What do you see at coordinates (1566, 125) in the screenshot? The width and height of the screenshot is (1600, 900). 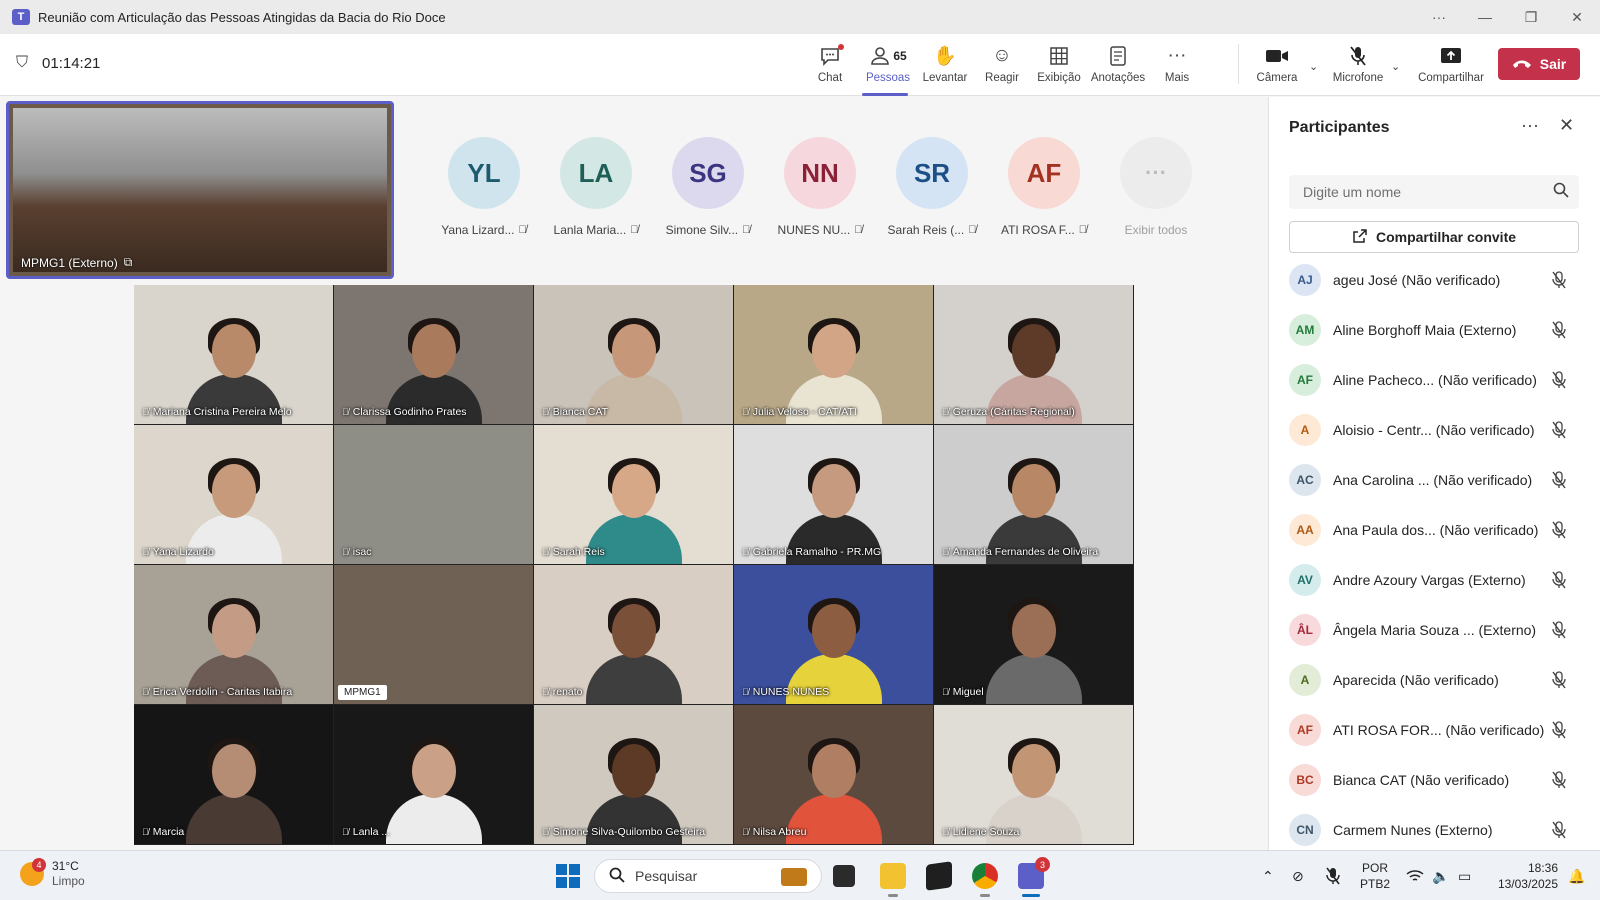 I see `panel-close-icon: ✕` at bounding box center [1566, 125].